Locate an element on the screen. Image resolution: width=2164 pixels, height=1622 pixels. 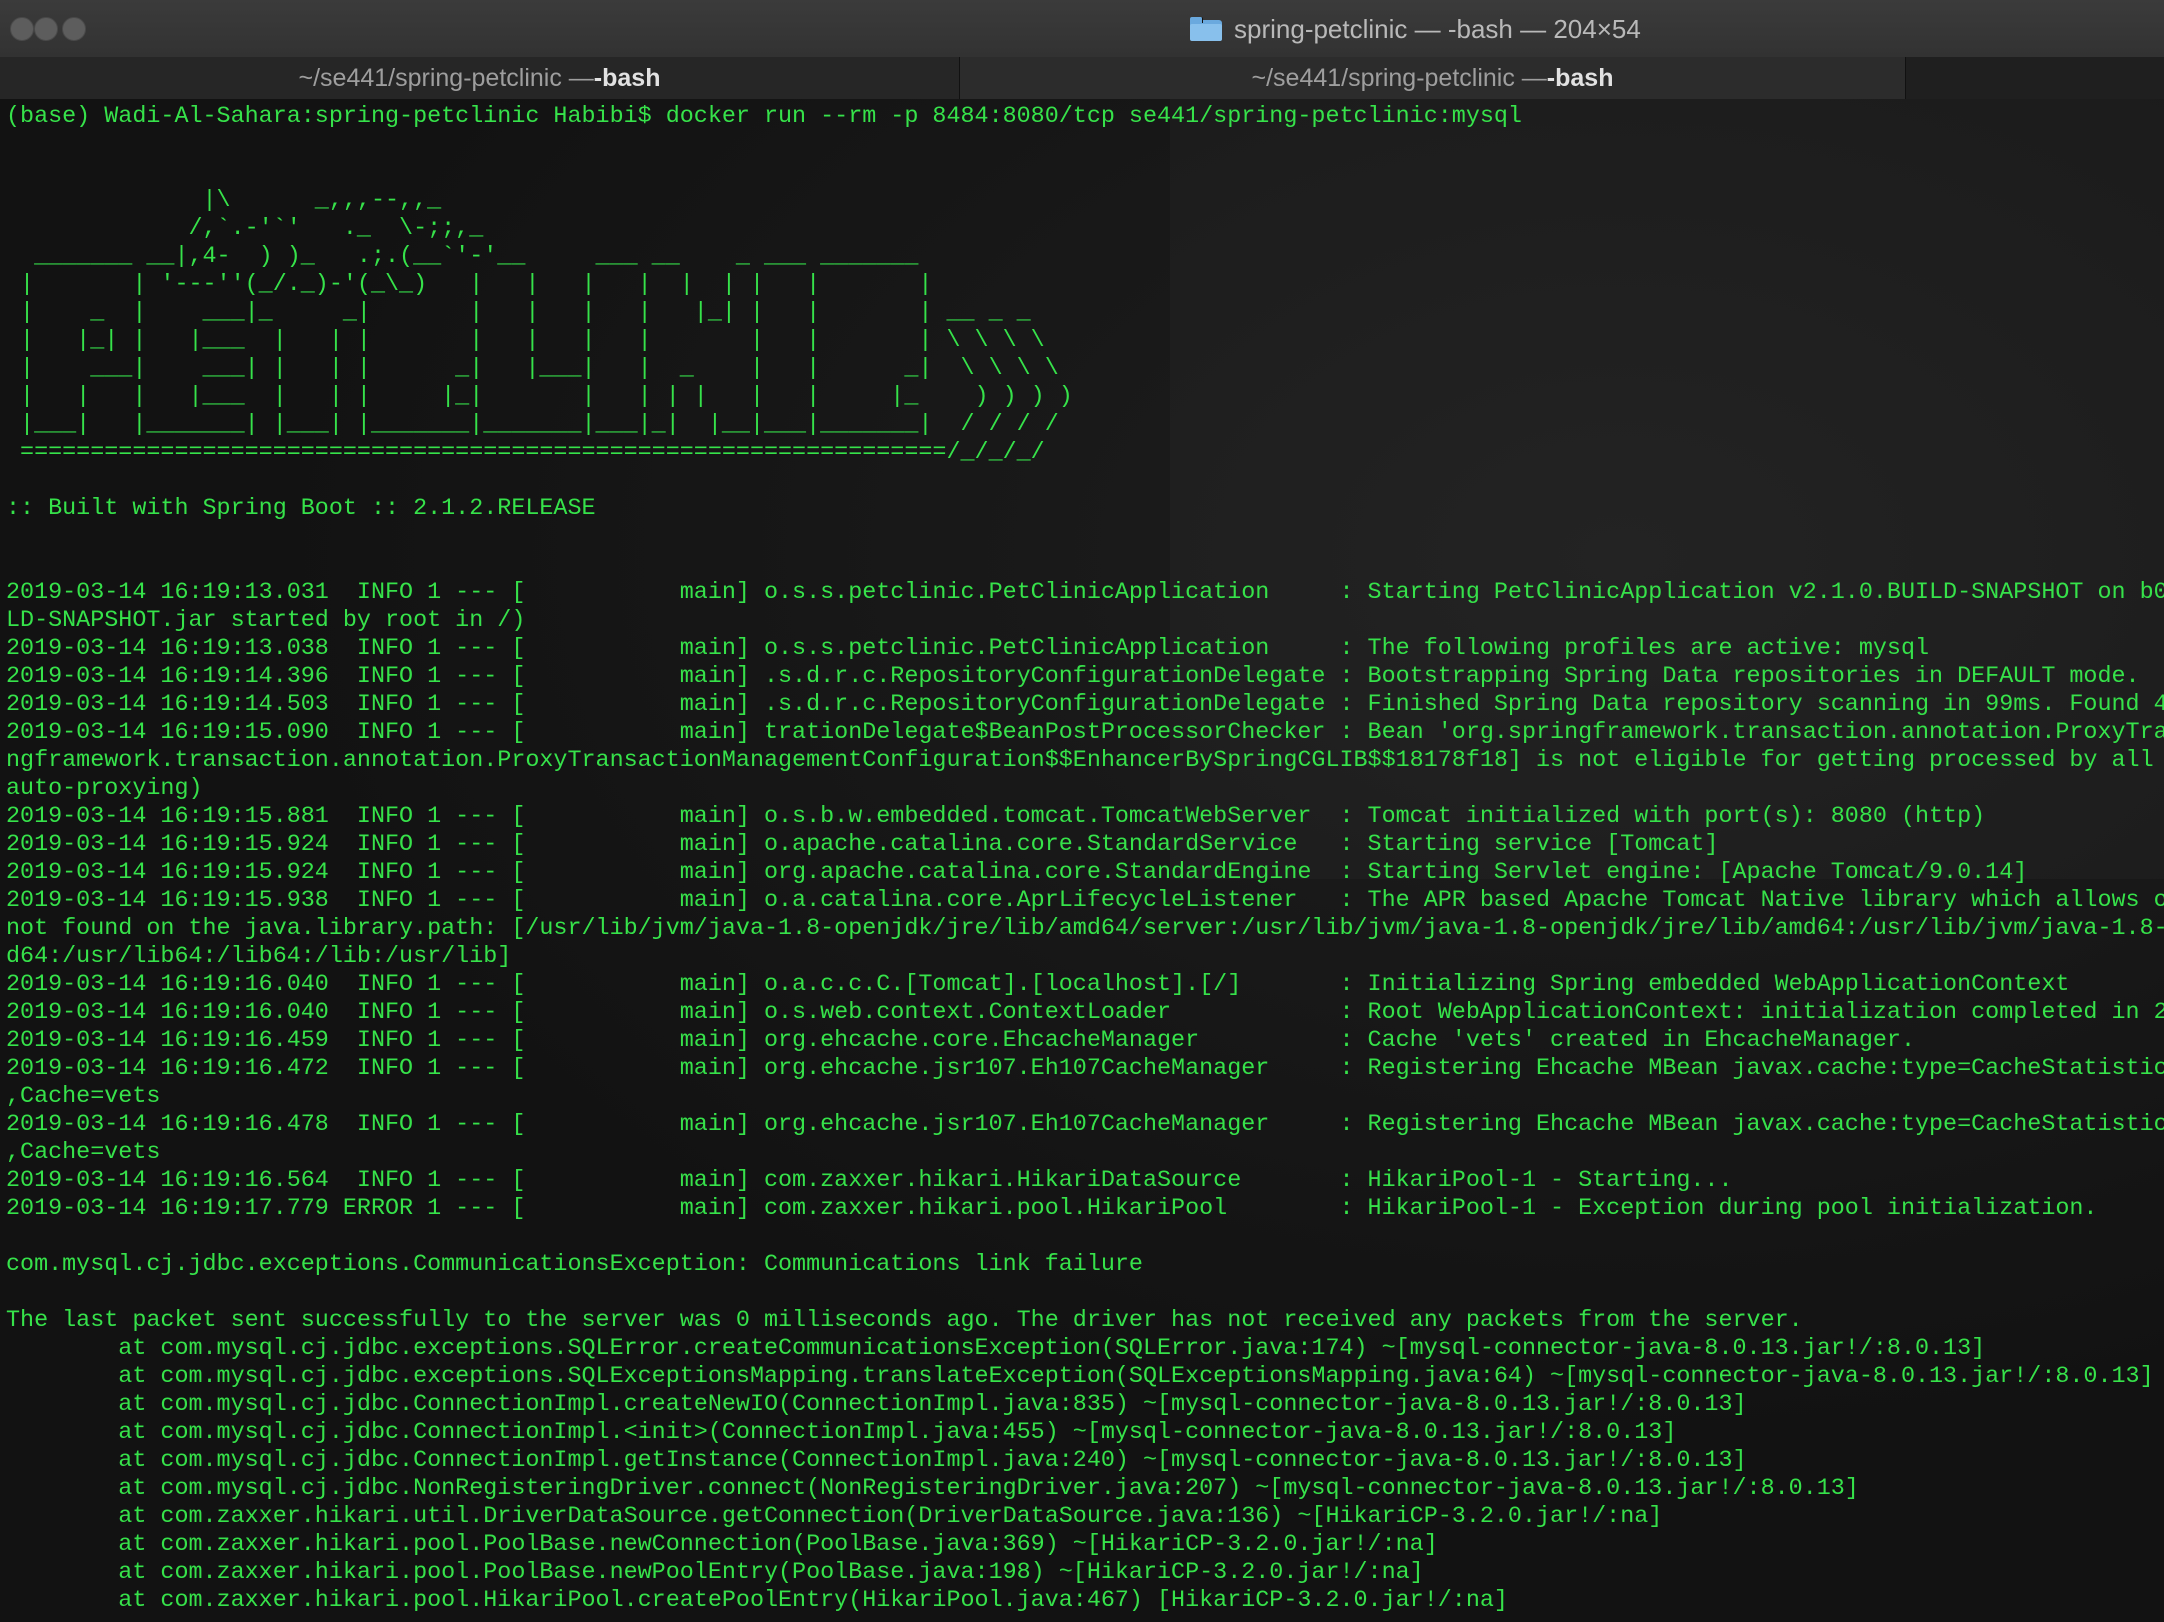
window-title: spring-petclinic — -bash — 204×54 is located at coordinates (1437, 28).